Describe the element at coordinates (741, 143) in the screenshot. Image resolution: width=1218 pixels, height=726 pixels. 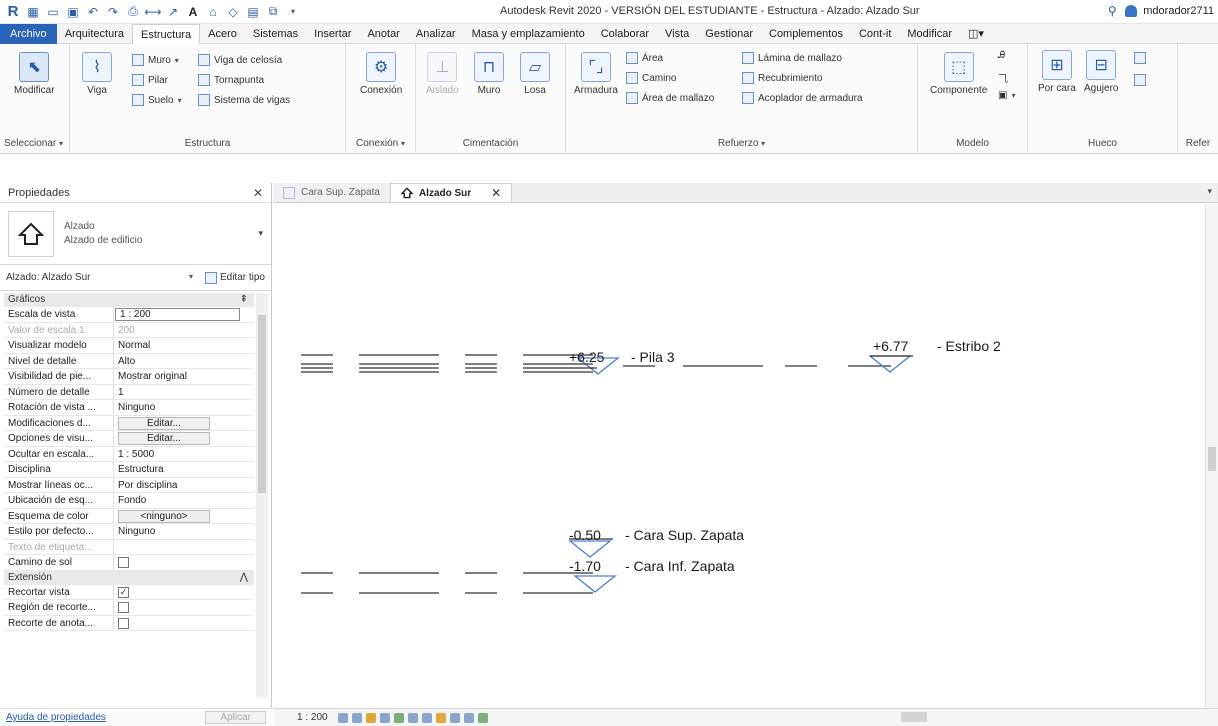
I see `group-reinforcement-label: Refuerzo ▾` at that location.